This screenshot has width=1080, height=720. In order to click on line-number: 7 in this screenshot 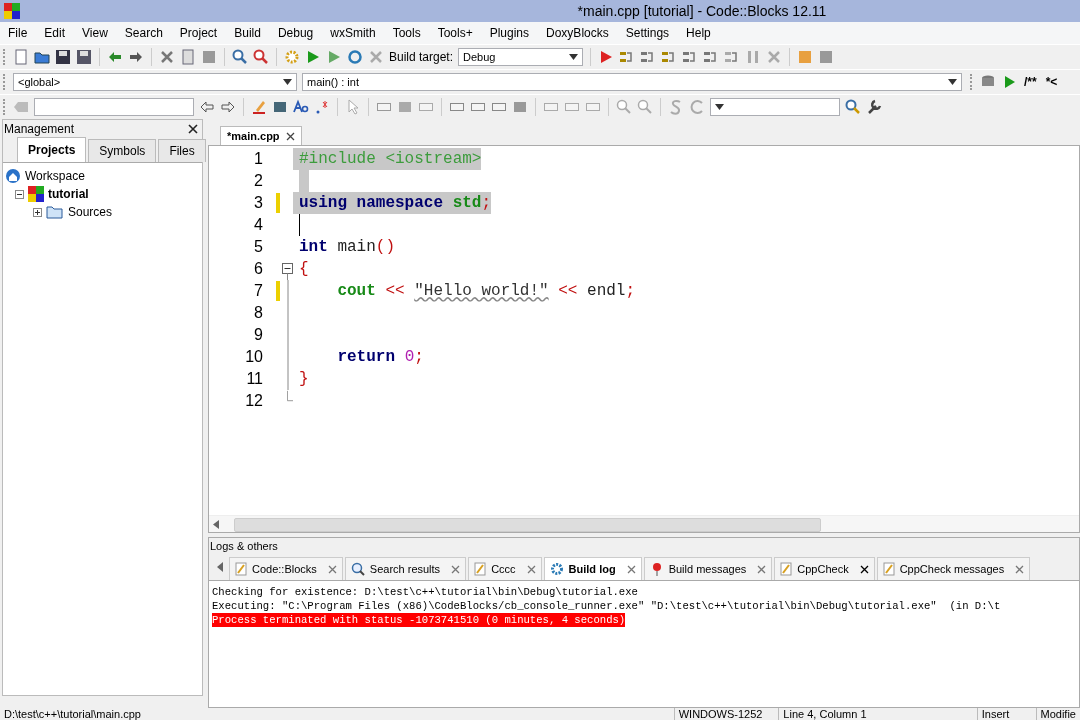, I will do `click(258, 291)`.